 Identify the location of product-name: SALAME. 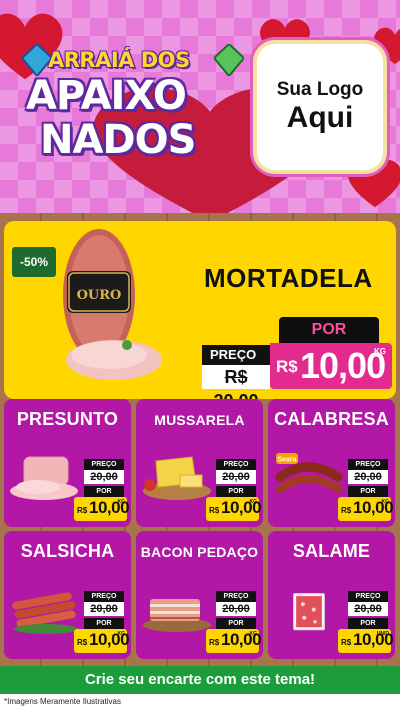
(331, 551).